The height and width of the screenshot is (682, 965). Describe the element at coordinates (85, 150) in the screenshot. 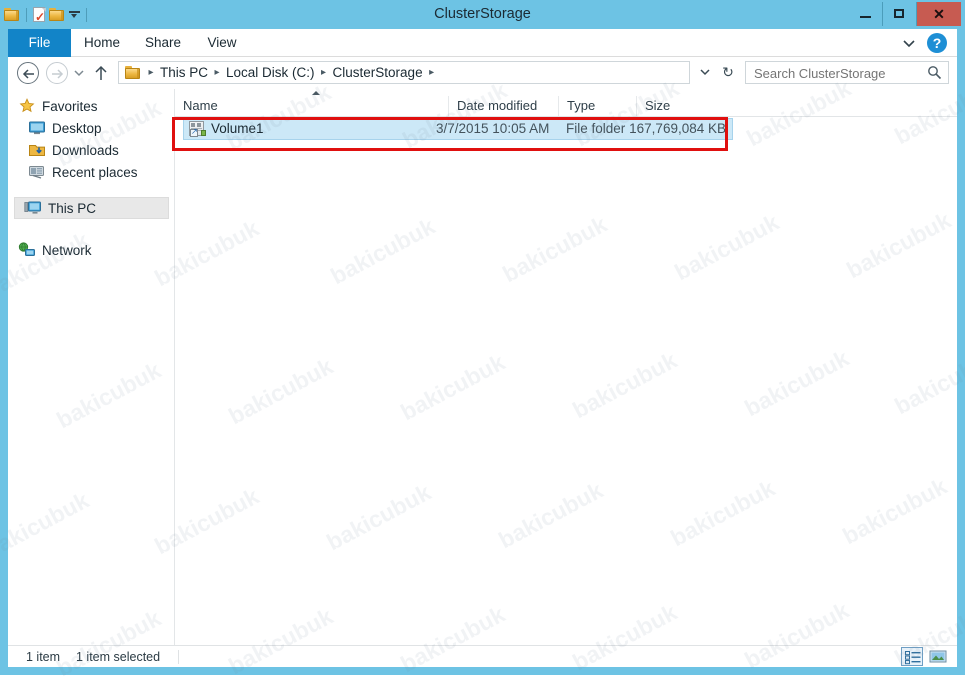

I see `sidebar-item-label: Downloads` at that location.